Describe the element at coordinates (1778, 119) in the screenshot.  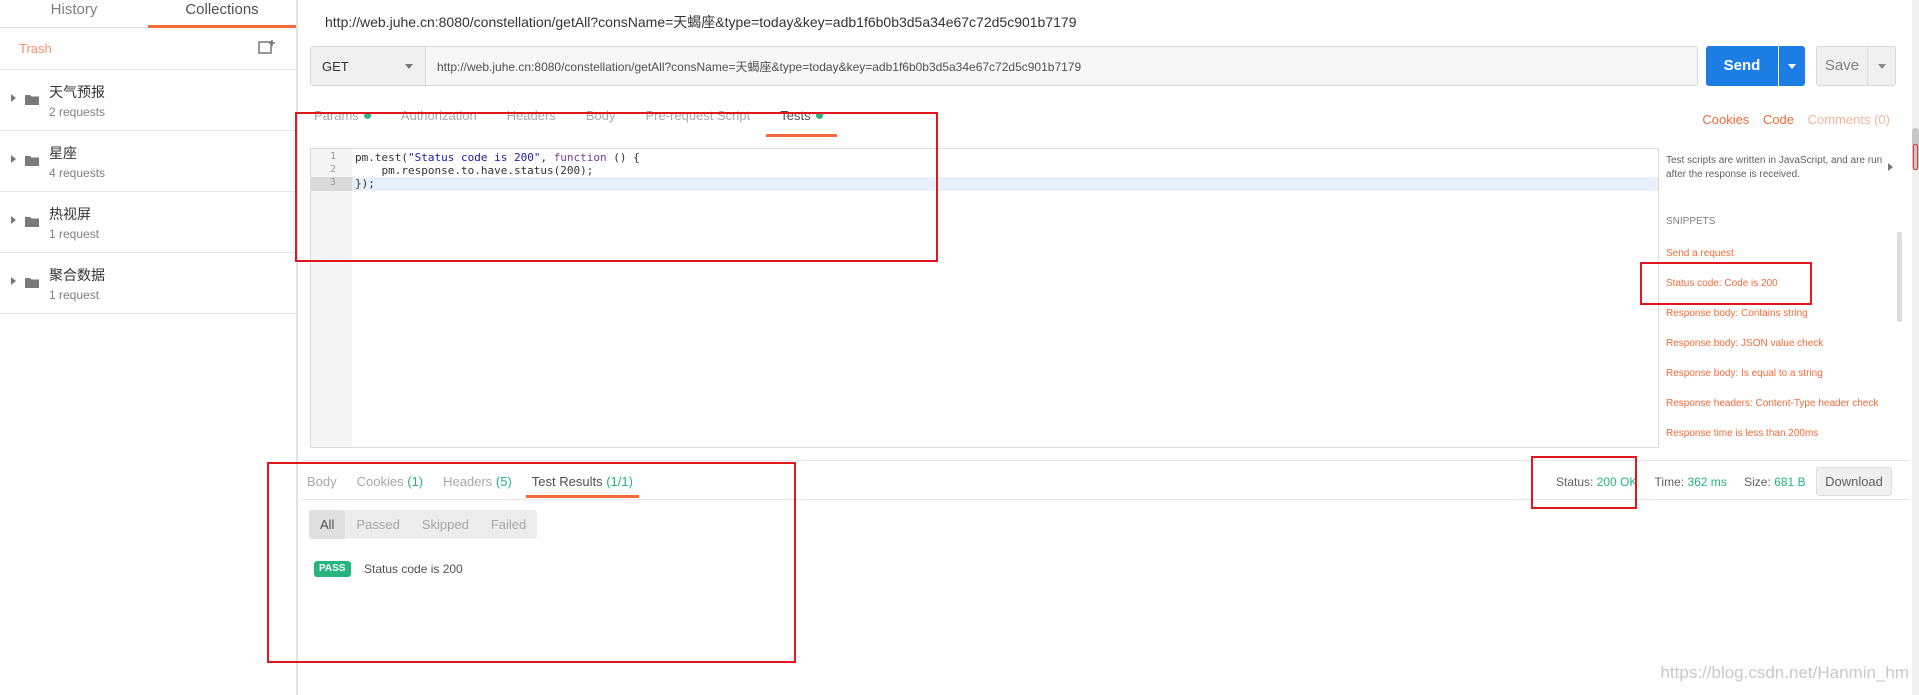
I see `code-link: Code` at that location.